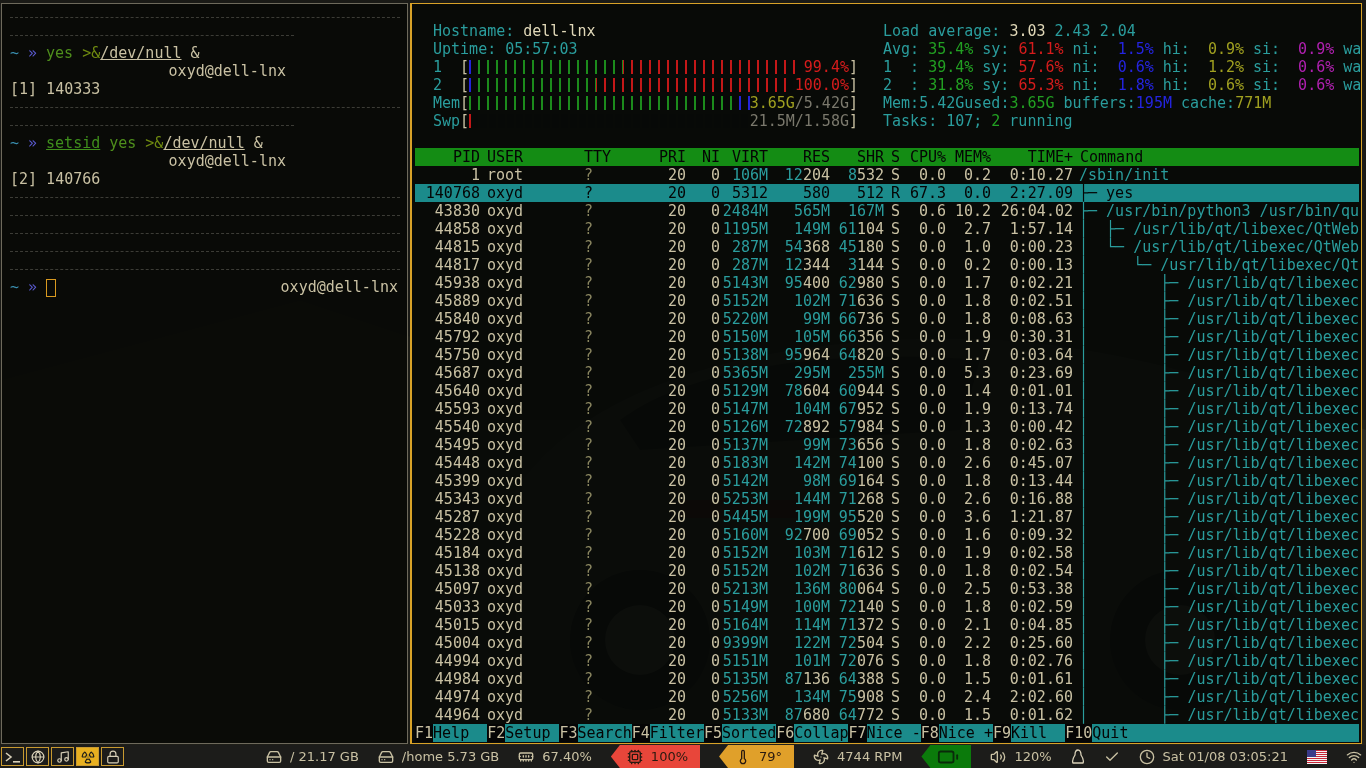  I want to click on process-row: 45540 oxyd ? 20 0 5126M 72892 57984 S 0.0 1.3 0:00.42 │ ├─ /usr/lib/qt/libexec, so click(887, 427).